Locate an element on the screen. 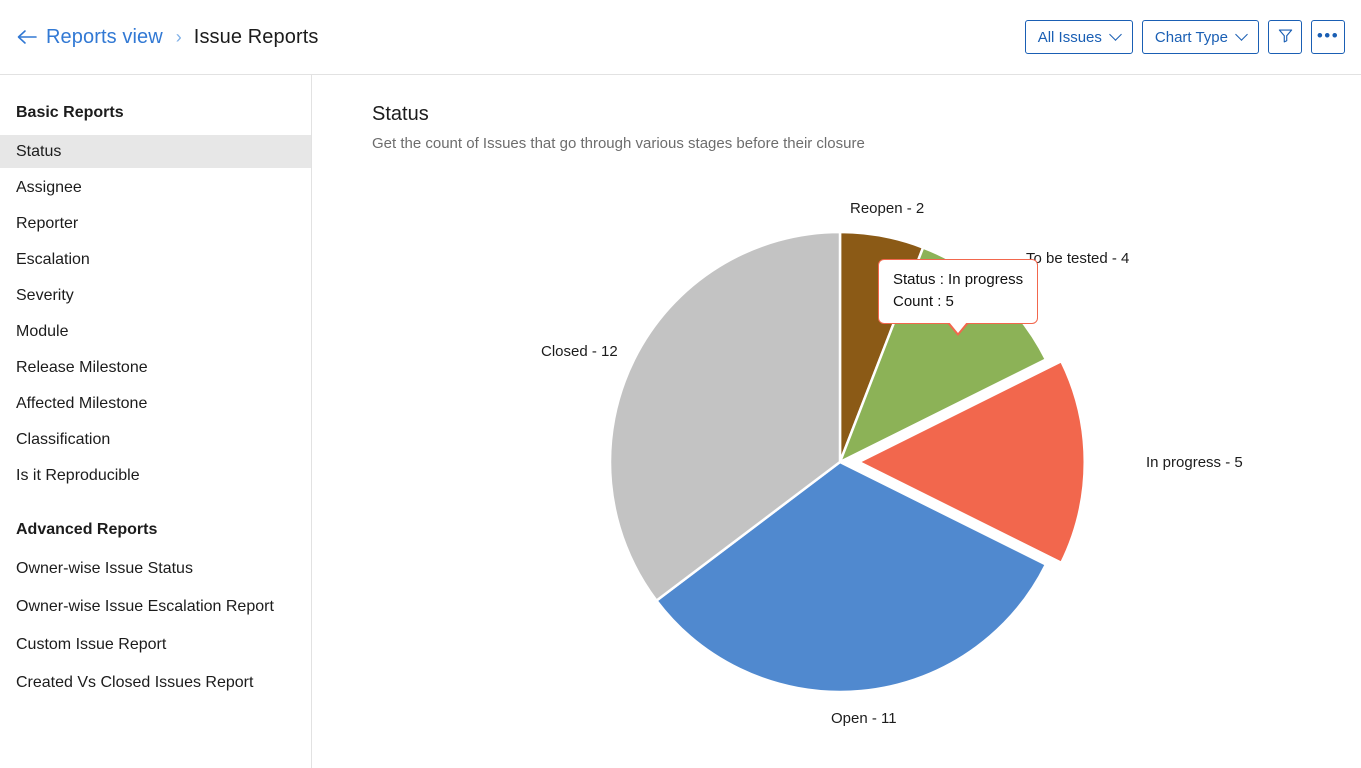 The height and width of the screenshot is (768, 1361). funnel-filter-icon is located at coordinates (1285, 37).